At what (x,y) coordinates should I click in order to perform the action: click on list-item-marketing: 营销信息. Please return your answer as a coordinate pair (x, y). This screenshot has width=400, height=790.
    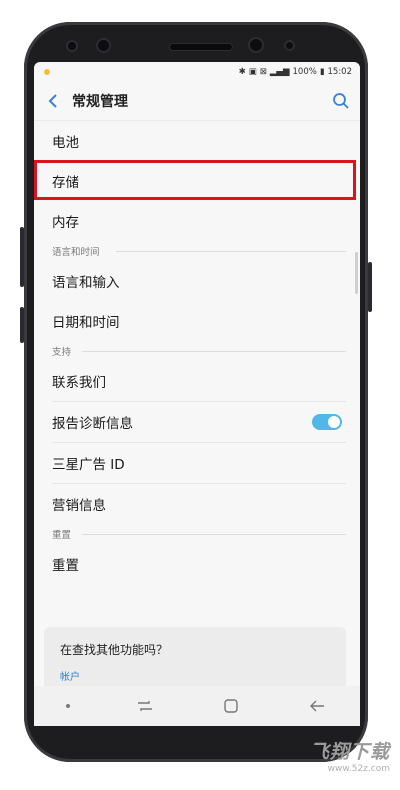
    Looking at the image, I should click on (197, 504).